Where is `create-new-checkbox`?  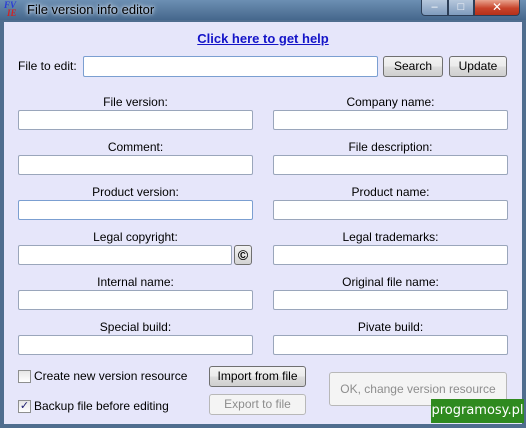 create-new-checkbox is located at coordinates (24, 376).